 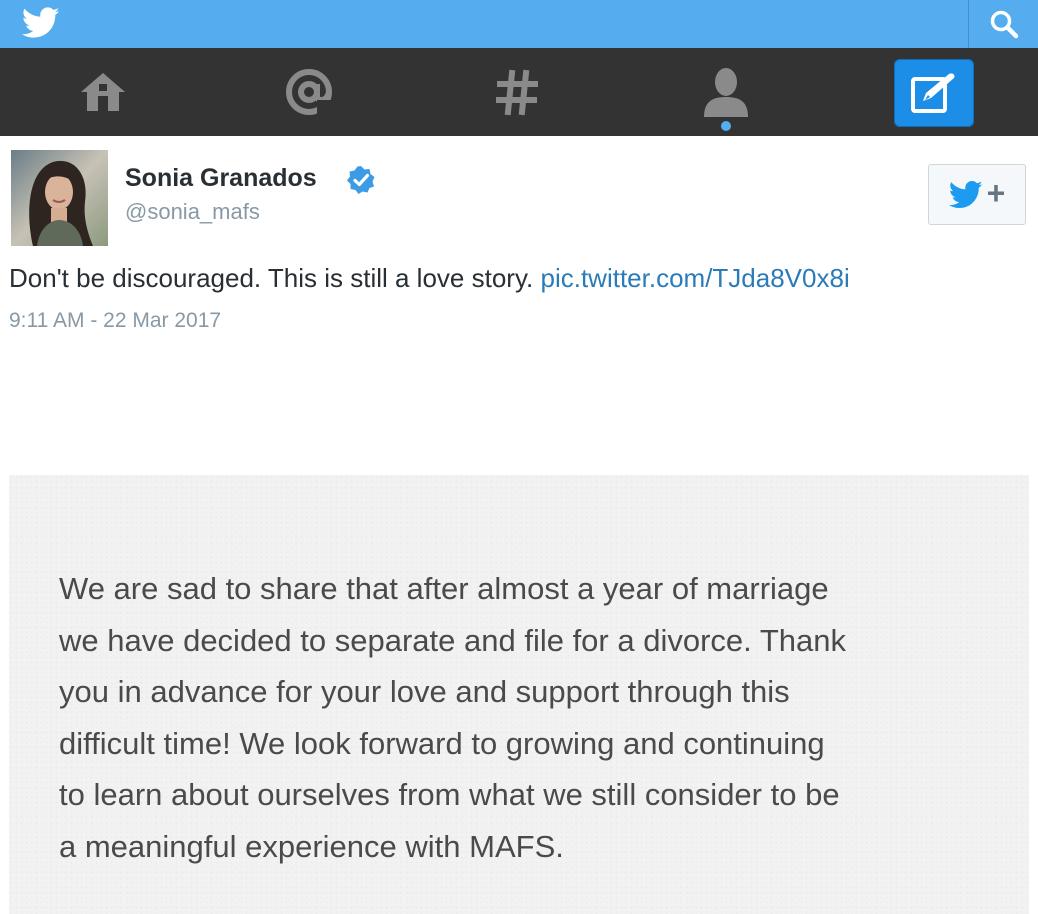 I want to click on mentions-icon, so click(x=309, y=92).